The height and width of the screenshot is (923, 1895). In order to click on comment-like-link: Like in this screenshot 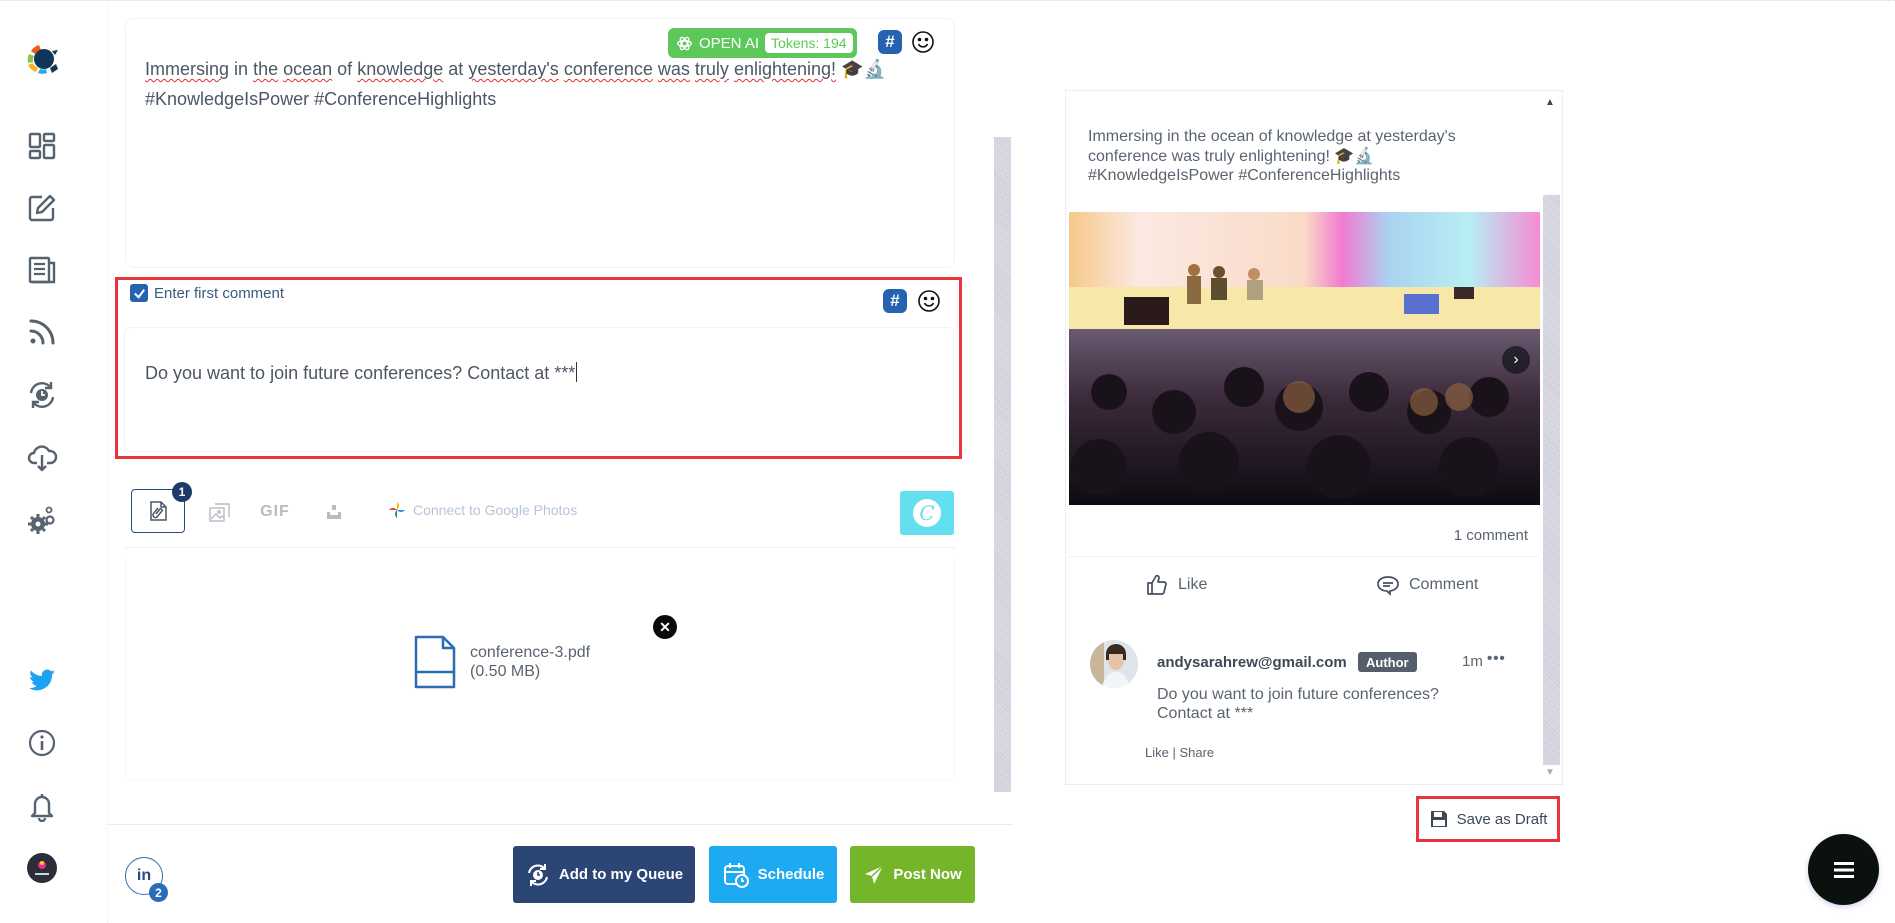, I will do `click(1157, 752)`.